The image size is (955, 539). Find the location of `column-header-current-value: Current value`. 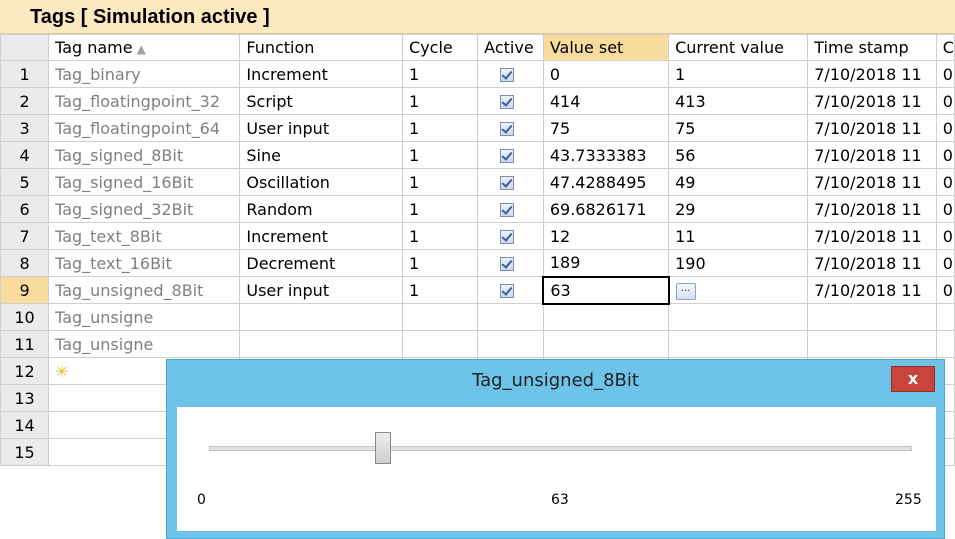

column-header-current-value: Current value is located at coordinates (738, 47).